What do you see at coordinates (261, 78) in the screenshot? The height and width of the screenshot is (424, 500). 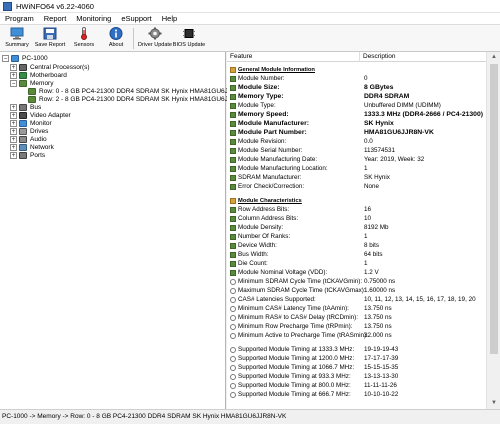 I see `property-feature: Module Number:` at bounding box center [261, 78].